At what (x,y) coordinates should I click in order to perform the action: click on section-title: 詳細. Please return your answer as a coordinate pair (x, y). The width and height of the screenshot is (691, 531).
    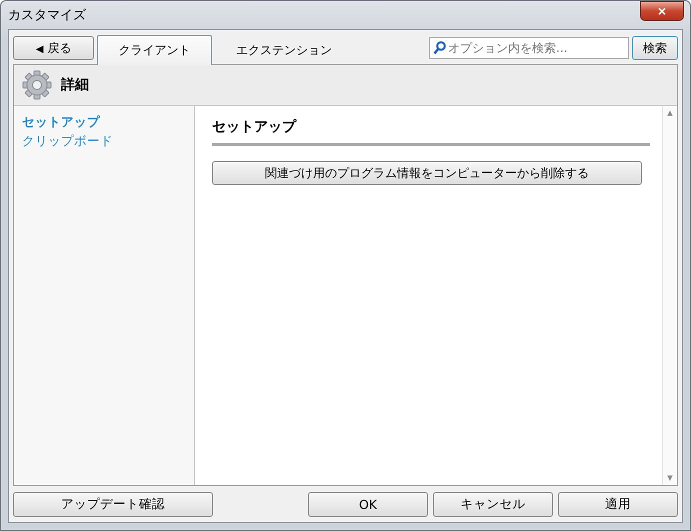
    Looking at the image, I should click on (75, 85).